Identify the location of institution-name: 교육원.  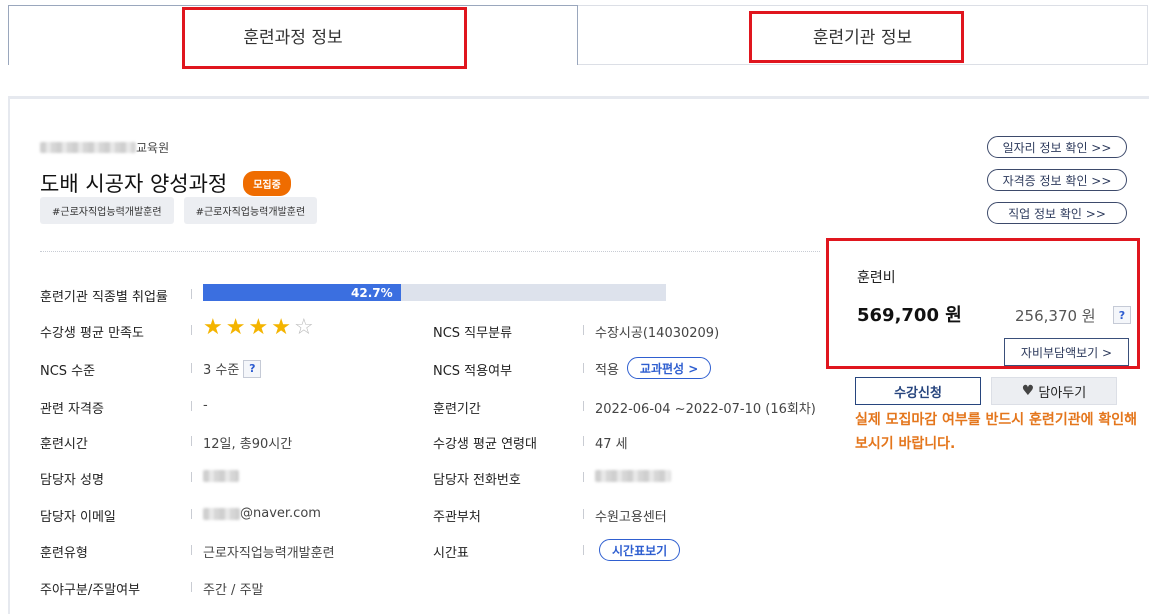
(104, 147).